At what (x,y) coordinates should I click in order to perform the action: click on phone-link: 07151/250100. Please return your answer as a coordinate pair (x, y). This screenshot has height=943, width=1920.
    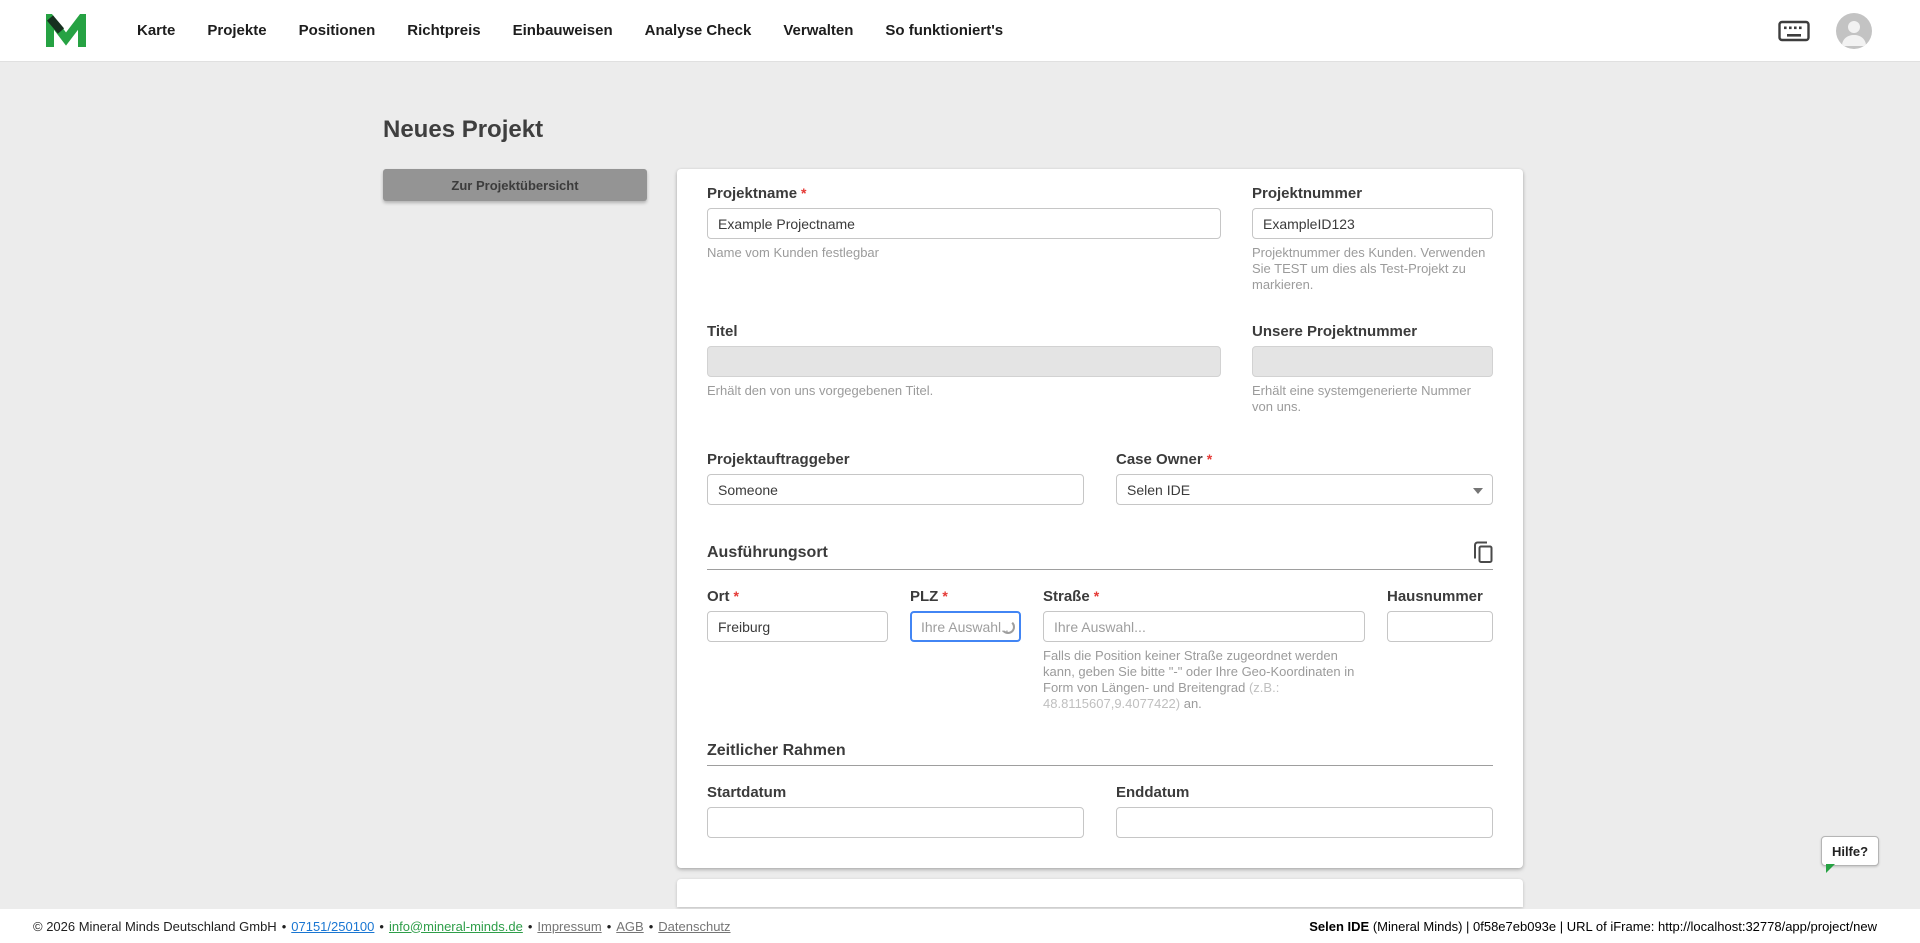
    Looking at the image, I should click on (332, 926).